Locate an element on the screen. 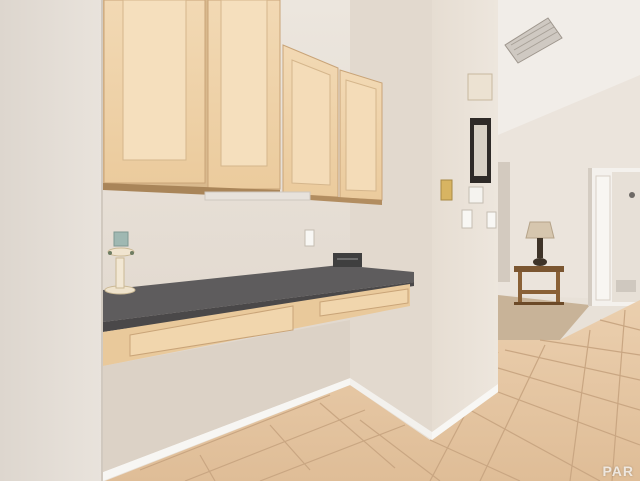 The image size is (640, 481). wall-outlet is located at coordinates (309, 238).